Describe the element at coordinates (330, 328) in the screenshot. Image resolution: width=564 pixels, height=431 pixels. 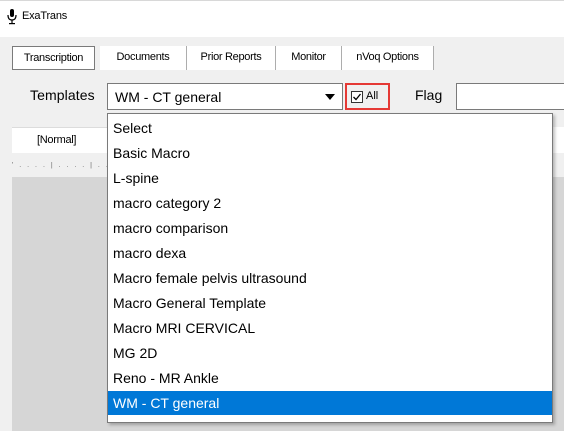
I see `list-item: Macro MRI CERVICAL` at that location.